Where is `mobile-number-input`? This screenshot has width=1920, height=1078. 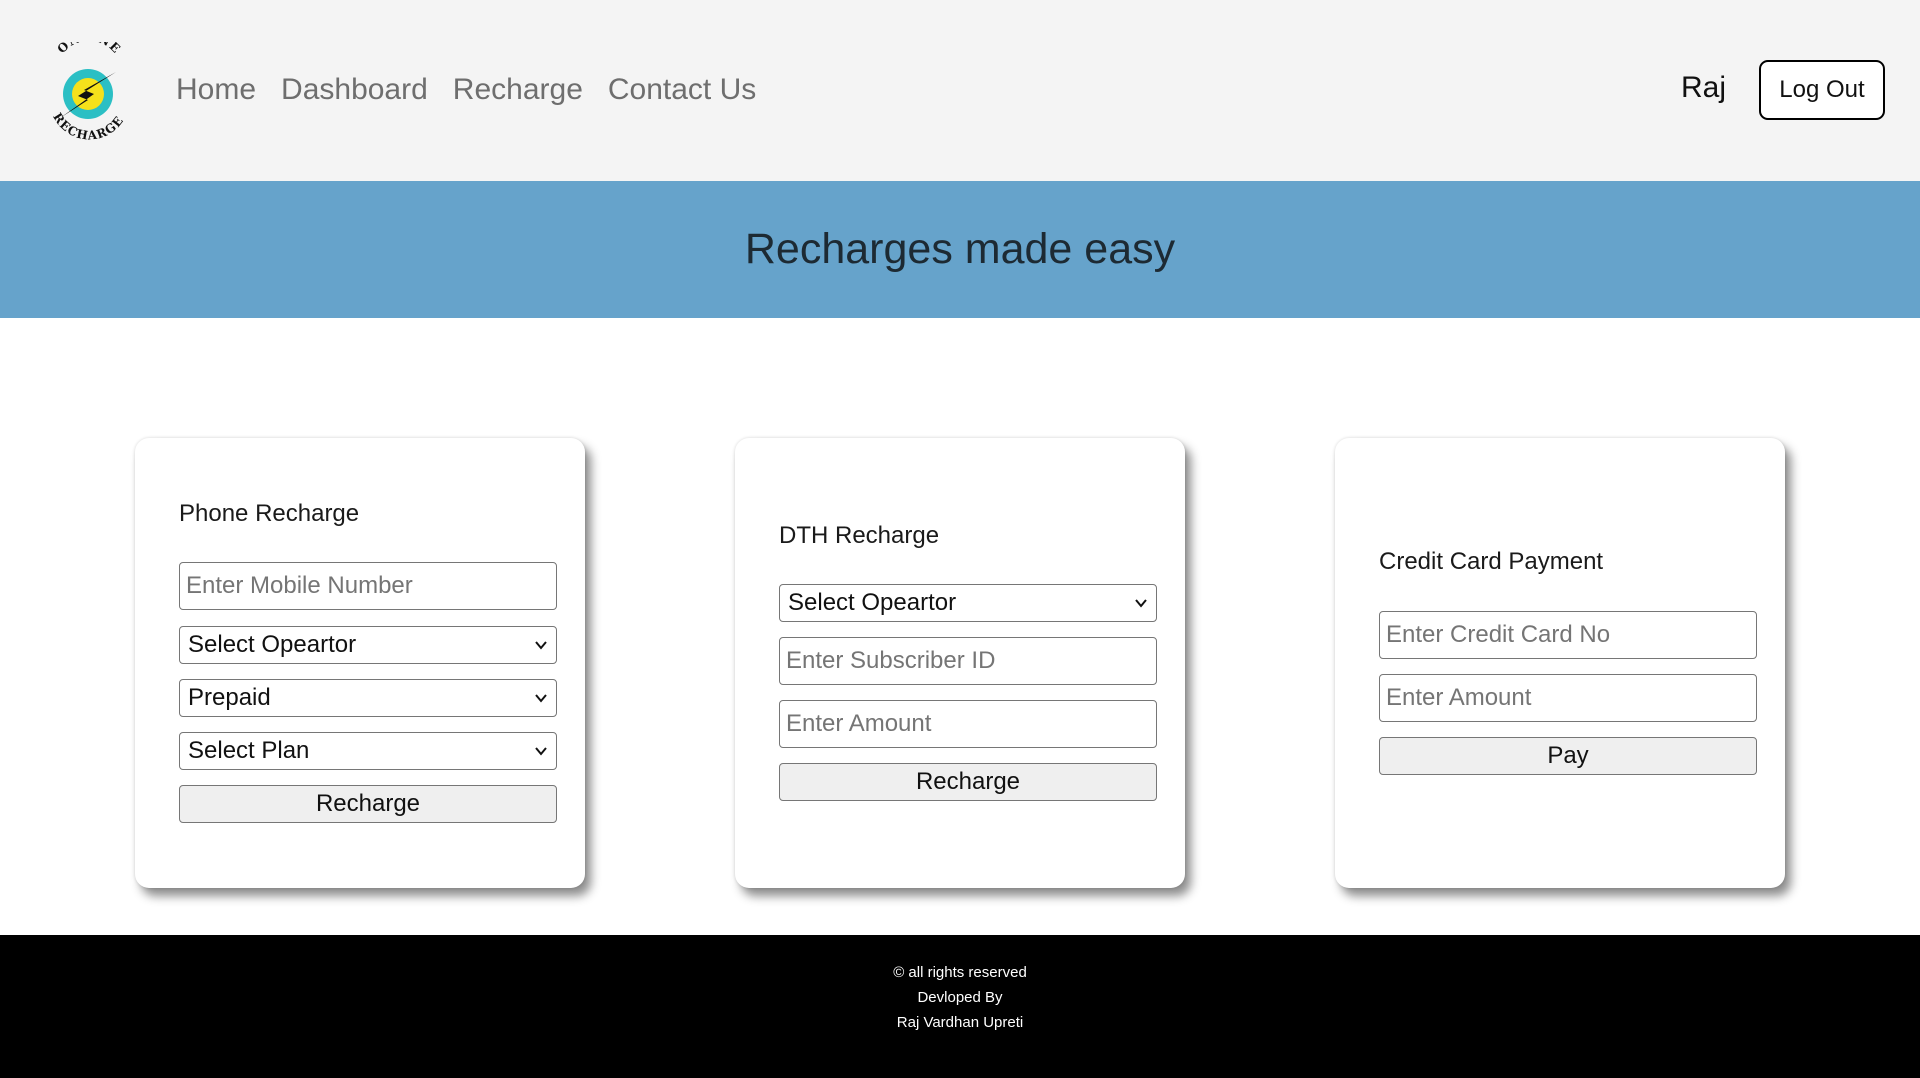 mobile-number-input is located at coordinates (368, 586).